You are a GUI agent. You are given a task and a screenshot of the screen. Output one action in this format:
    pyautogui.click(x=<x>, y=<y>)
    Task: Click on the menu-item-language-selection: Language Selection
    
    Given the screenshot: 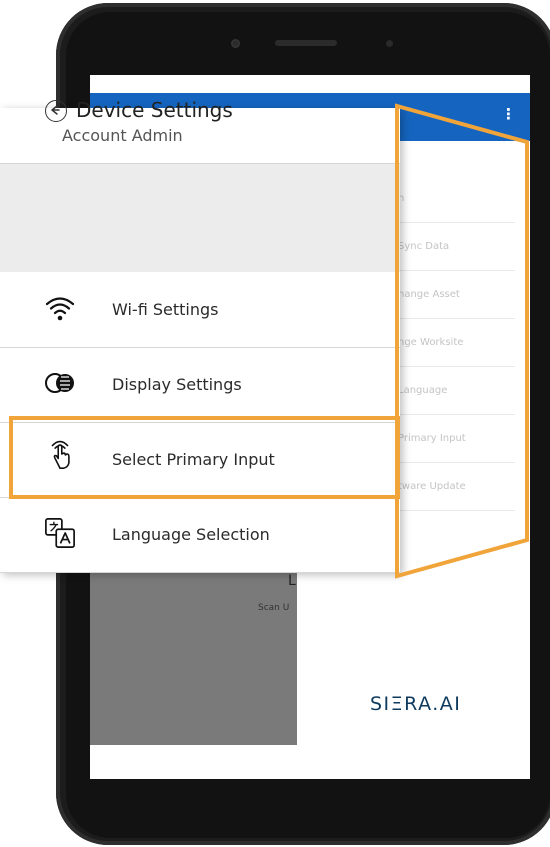 What is the action you would take?
    pyautogui.click(x=200, y=535)
    